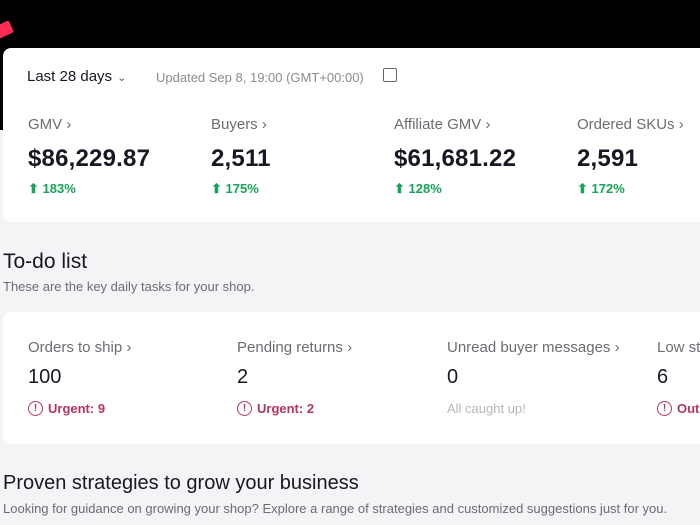  What do you see at coordinates (260, 77) in the screenshot?
I see `updated-time: Updated Sep 8, 19:00 (GMT+00:00)` at bounding box center [260, 77].